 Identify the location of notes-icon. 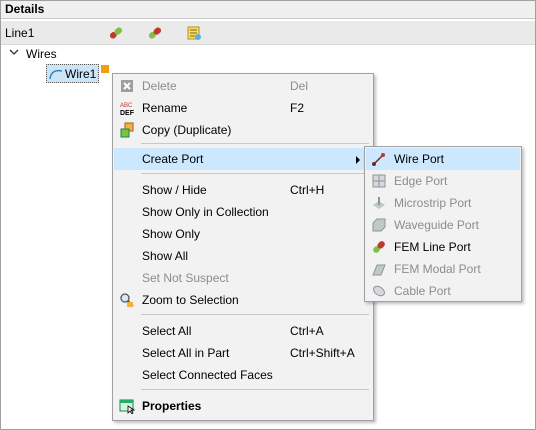
(194, 33).